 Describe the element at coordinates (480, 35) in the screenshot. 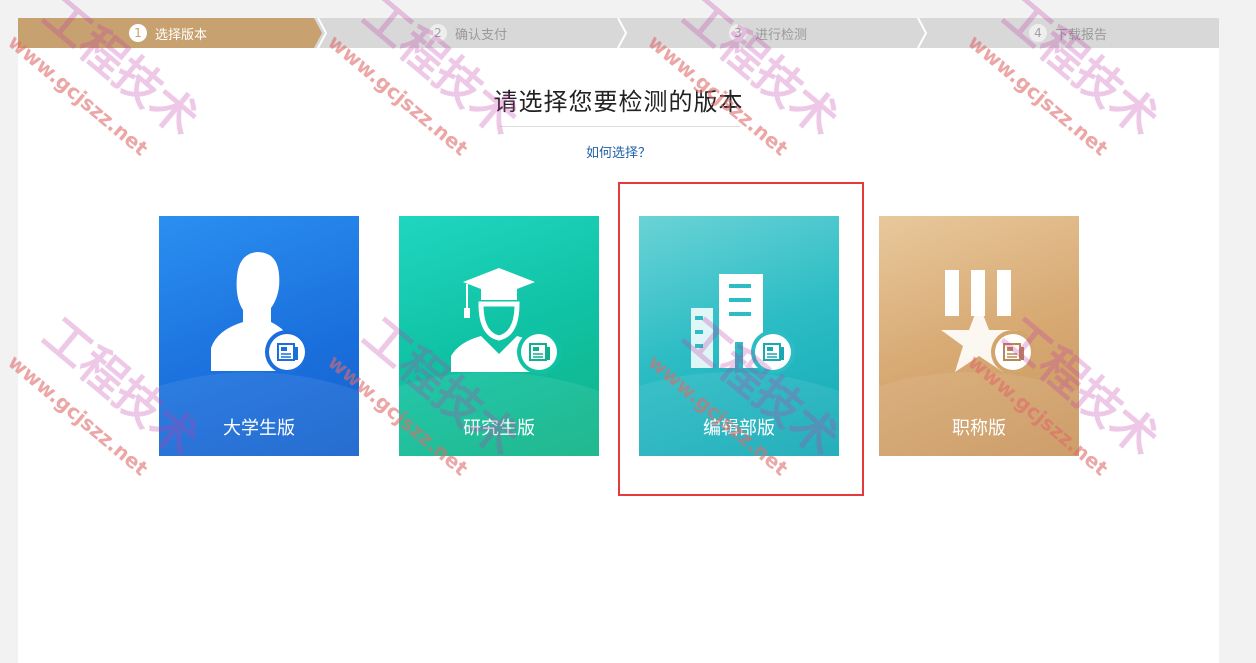

I see `step-label: 确认支付` at that location.